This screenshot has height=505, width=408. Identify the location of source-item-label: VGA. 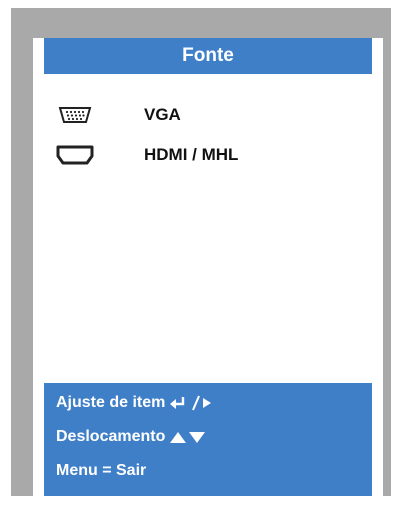
(162, 114).